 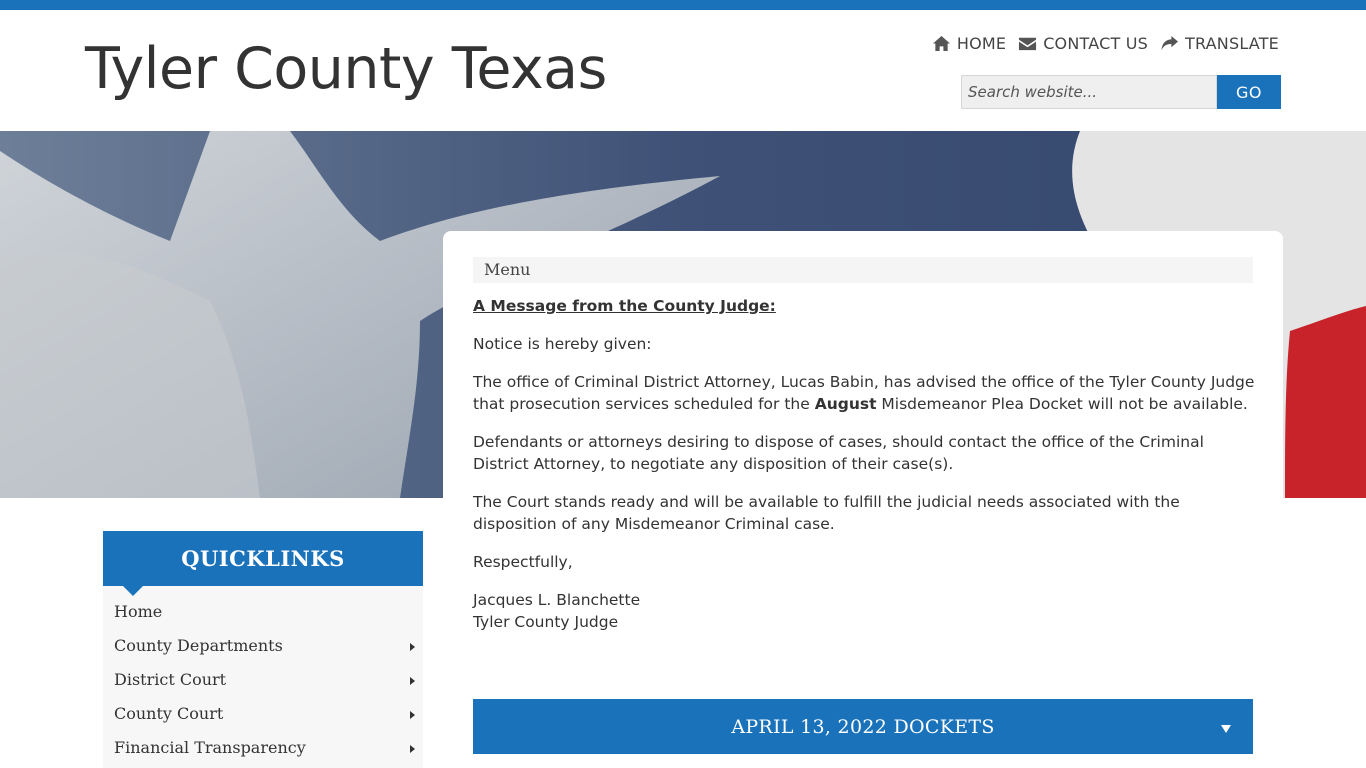 What do you see at coordinates (863, 270) in the screenshot?
I see `menu-toggle: Menu` at bounding box center [863, 270].